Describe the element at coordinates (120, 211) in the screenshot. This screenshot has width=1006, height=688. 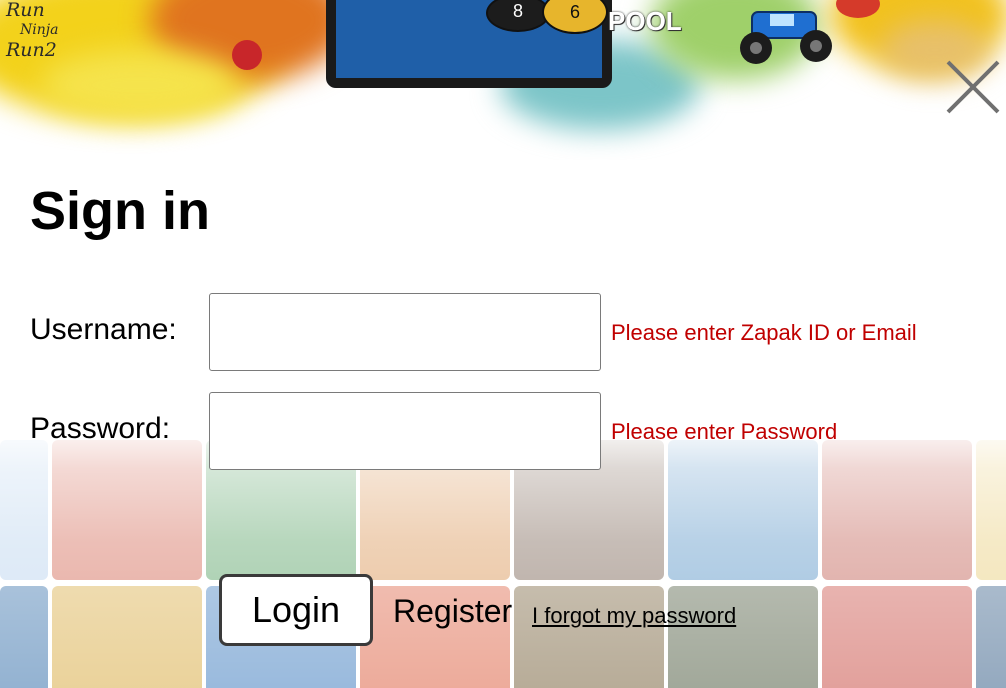
I see `page-title: Sign in` at that location.